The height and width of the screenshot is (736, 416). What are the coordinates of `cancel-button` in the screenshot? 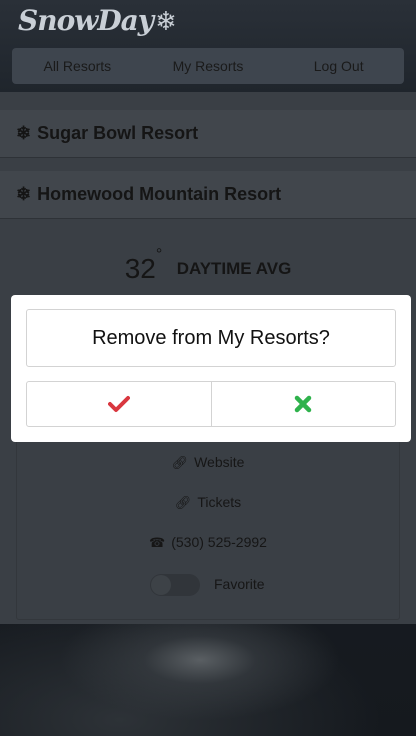 It's located at (303, 404).